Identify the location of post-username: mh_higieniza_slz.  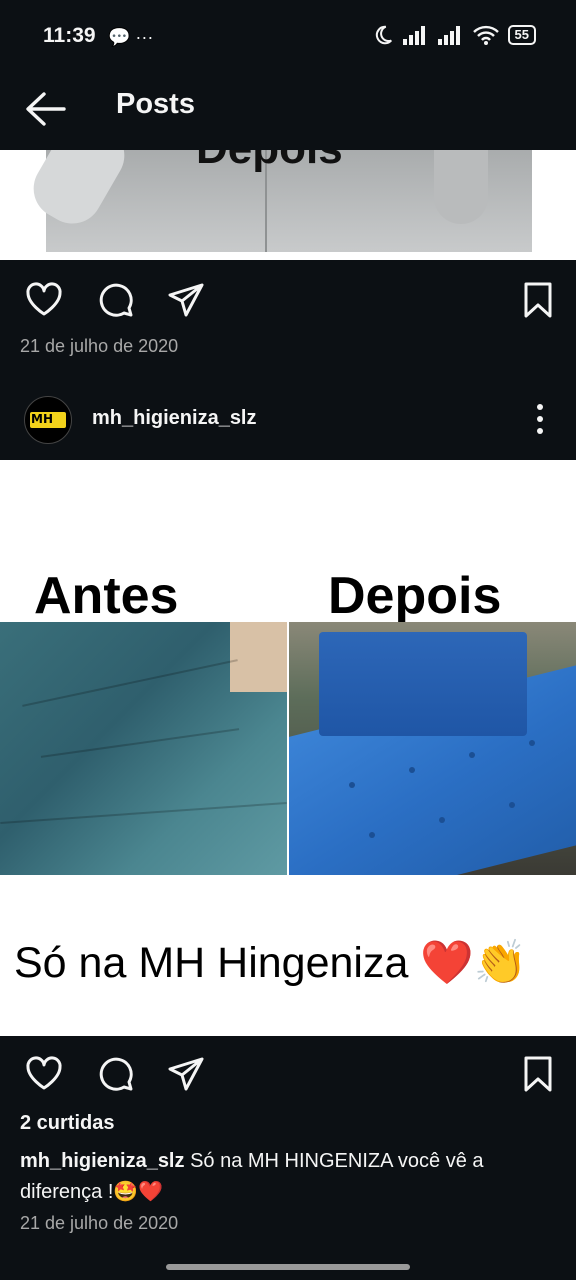
(174, 418).